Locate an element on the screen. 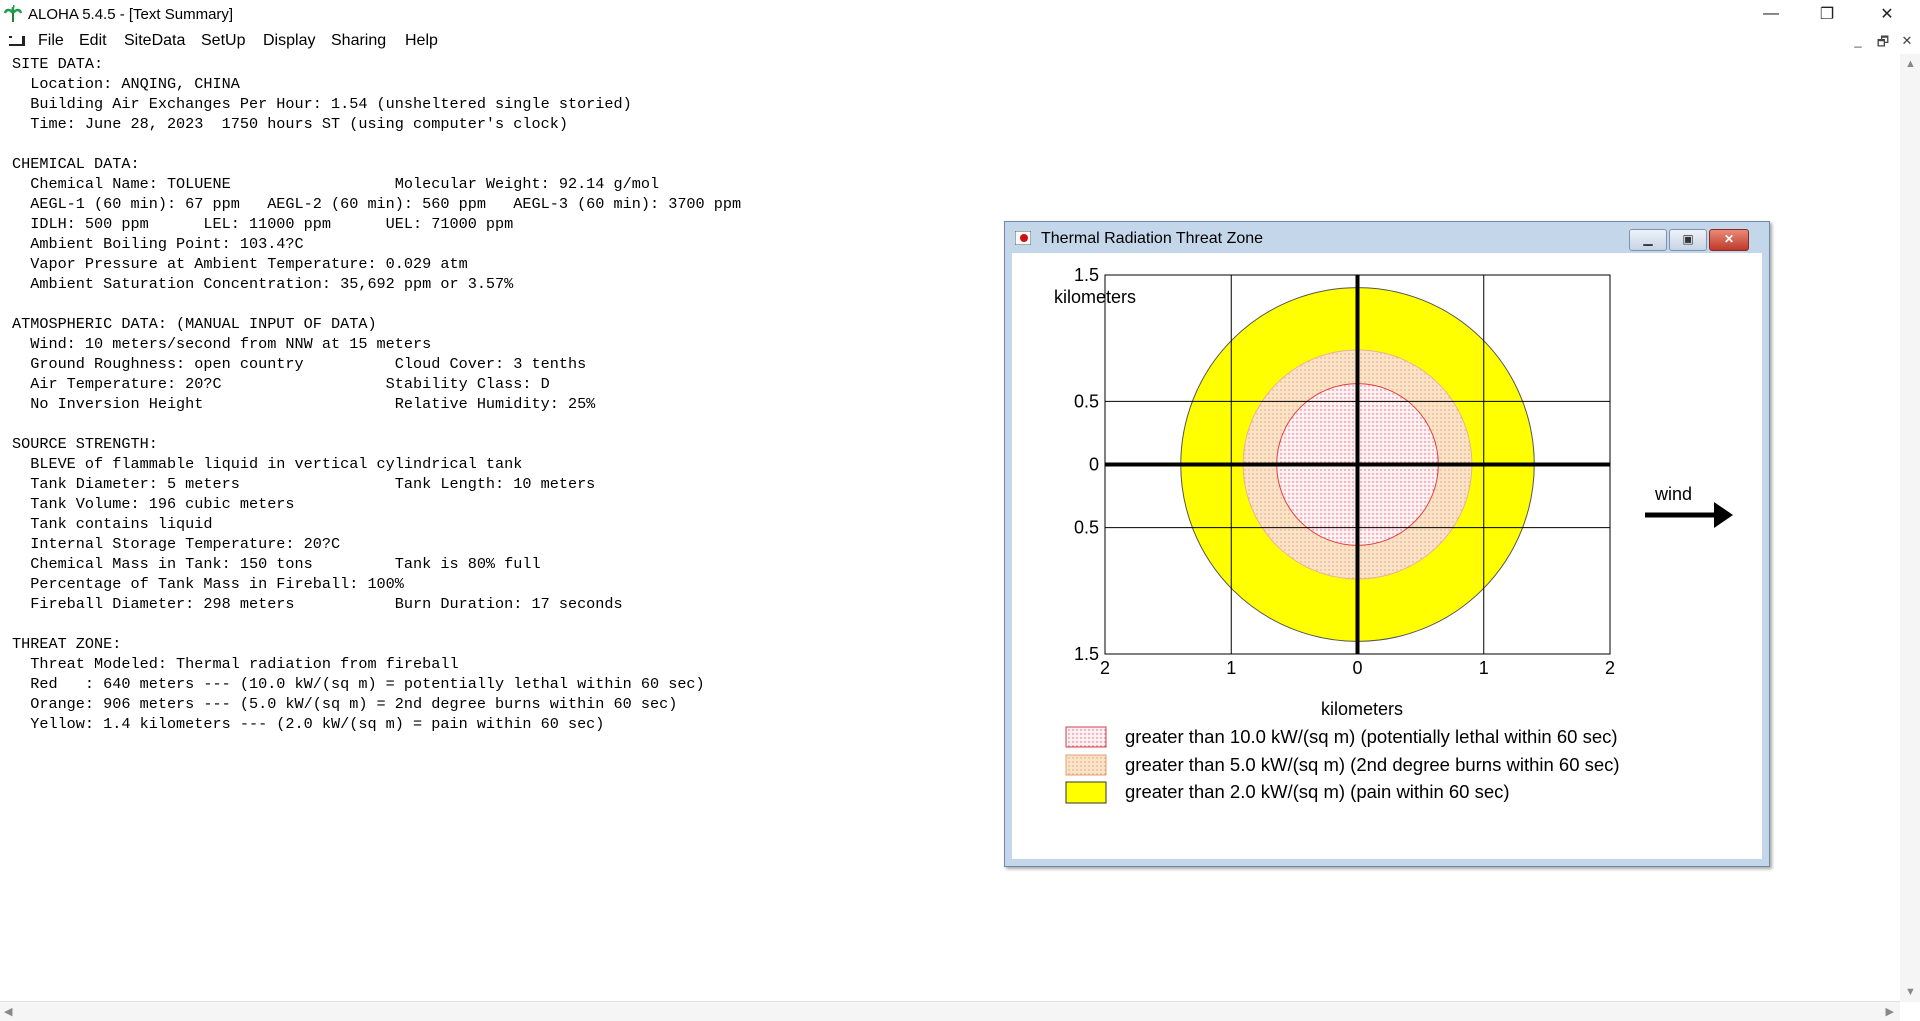  minimize-button: — is located at coordinates (1771, 14).